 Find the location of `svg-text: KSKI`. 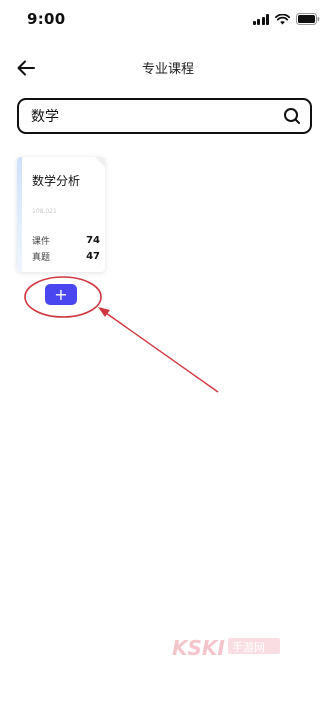

svg-text: KSKI is located at coordinates (198, 648).